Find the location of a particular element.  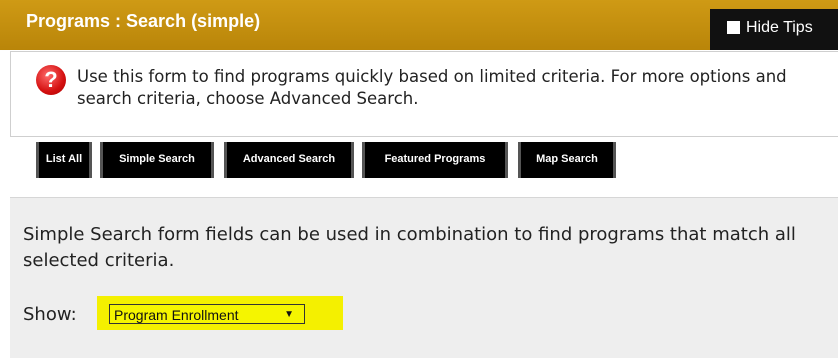

show-select-value: Program Enrollment is located at coordinates (176, 315).